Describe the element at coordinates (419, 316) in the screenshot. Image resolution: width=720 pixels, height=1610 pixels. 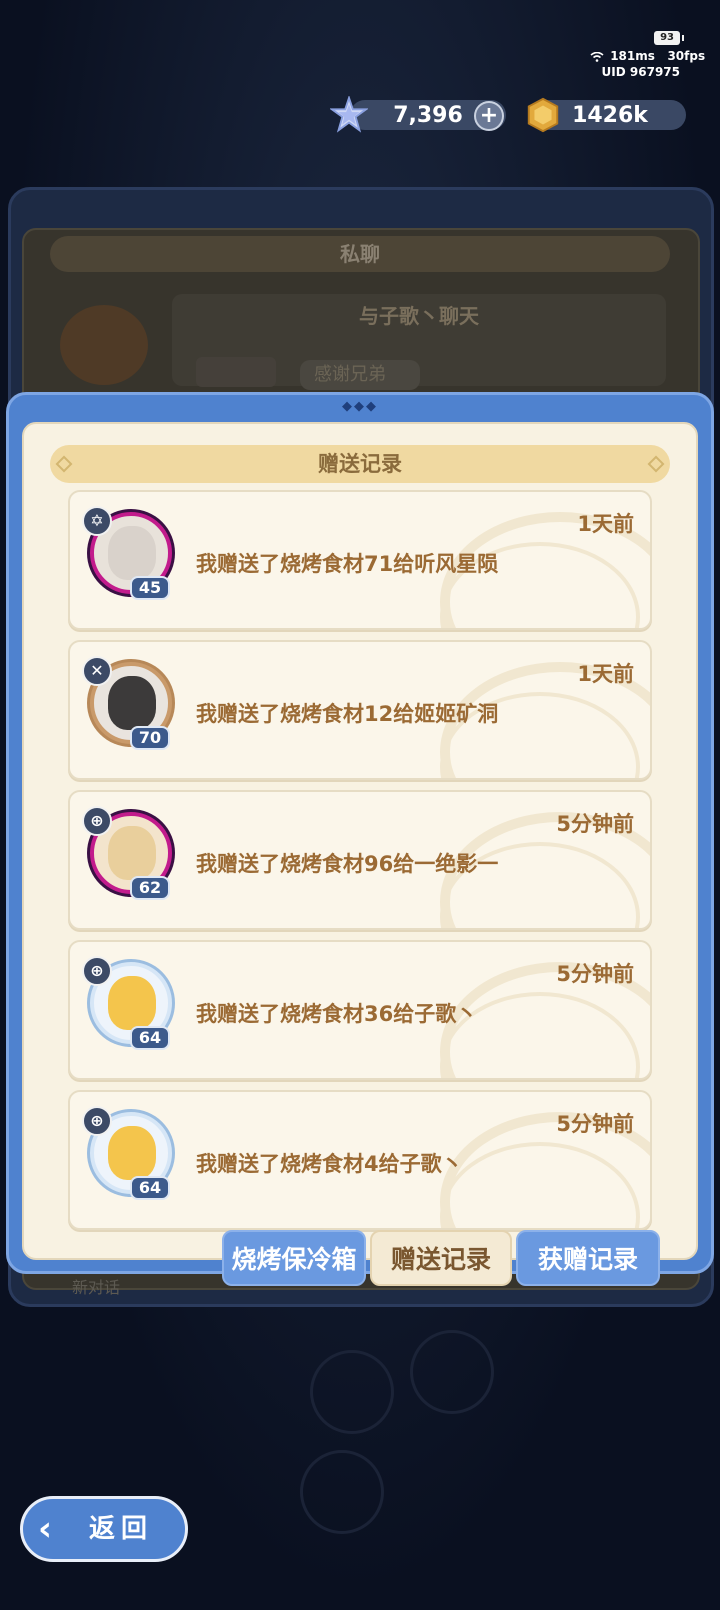
I see `chat-title: 与子歌丶聊天` at that location.